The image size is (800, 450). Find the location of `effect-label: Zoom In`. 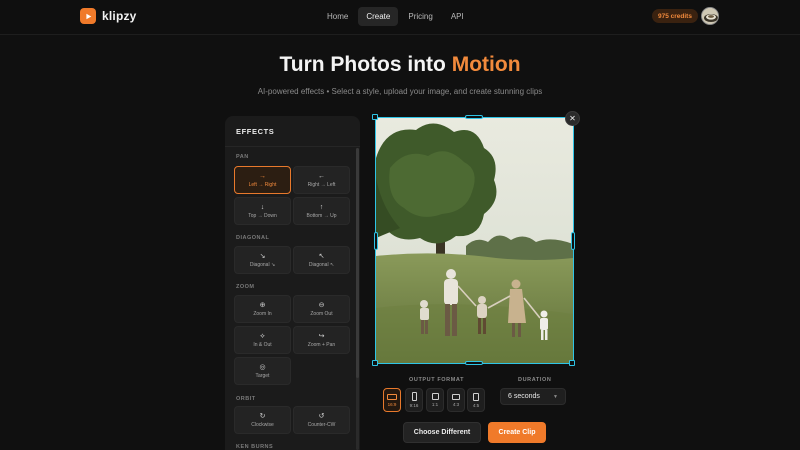

effect-label: Zoom In is located at coordinates (262, 313).